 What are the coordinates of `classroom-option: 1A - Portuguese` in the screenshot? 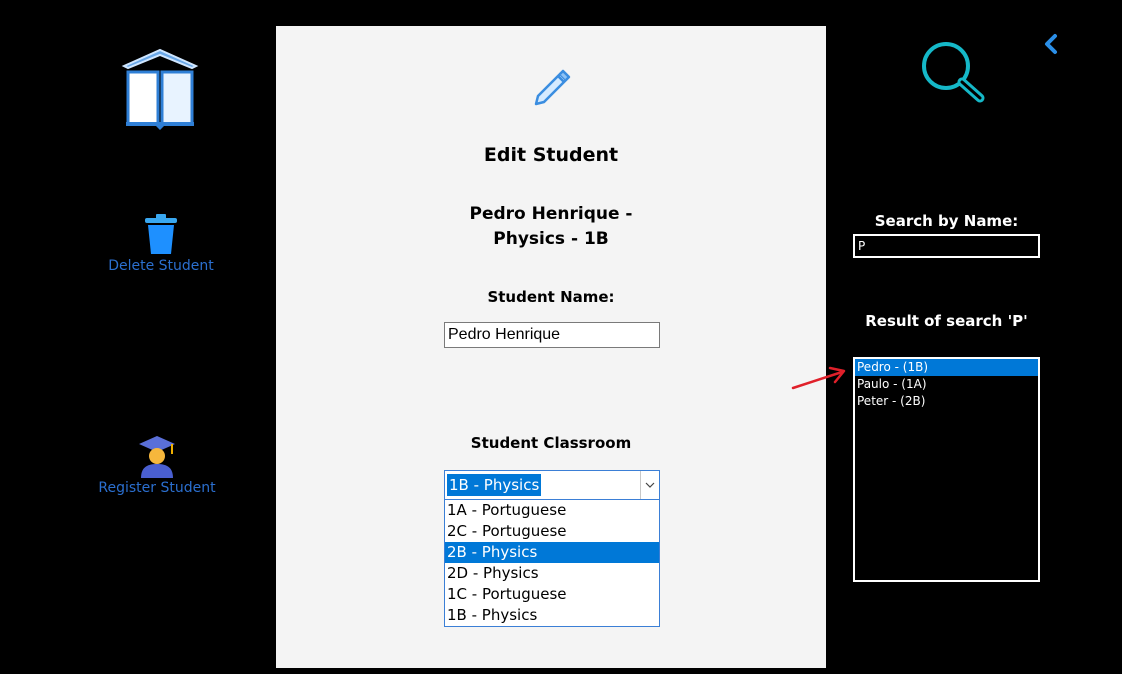 It's located at (552, 510).